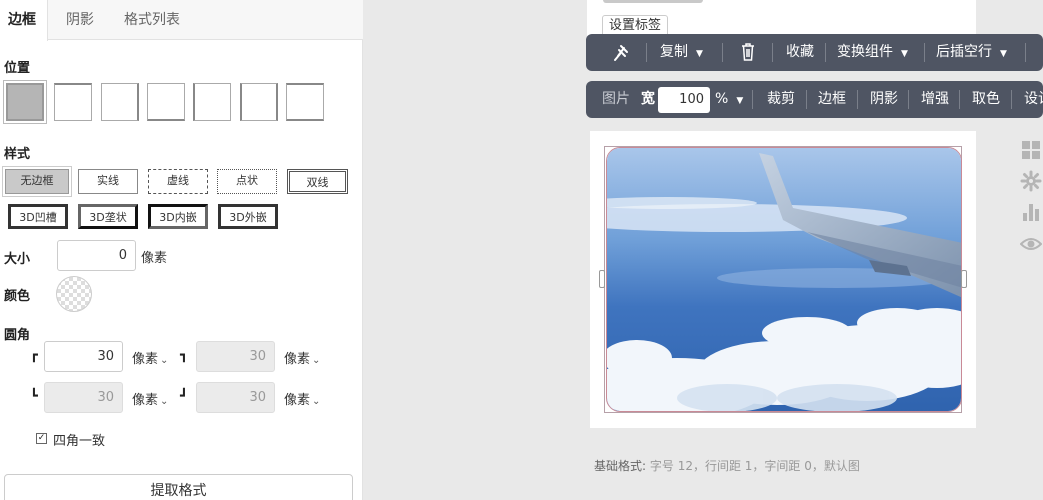 This screenshot has height=500, width=1043. Describe the element at coordinates (305, 102) in the screenshot. I see `position-top-bottom-option` at that location.